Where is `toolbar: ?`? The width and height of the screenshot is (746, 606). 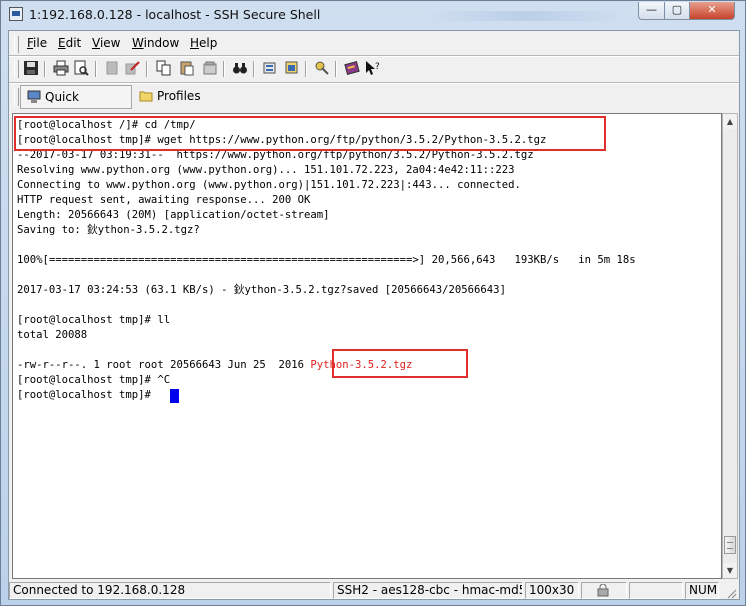
toolbar: ? is located at coordinates (374, 69).